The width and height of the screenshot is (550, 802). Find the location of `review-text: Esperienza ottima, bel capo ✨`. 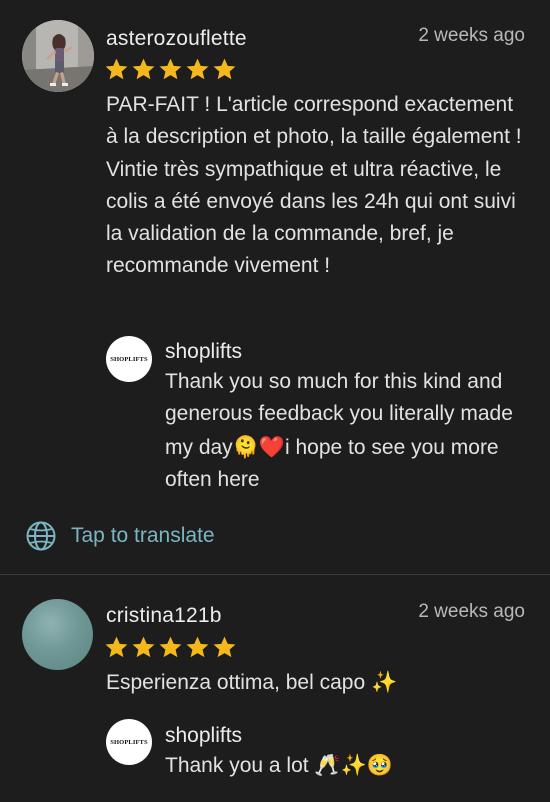

review-text: Esperienza ottima, bel capo ✨ is located at coordinates (252, 682).